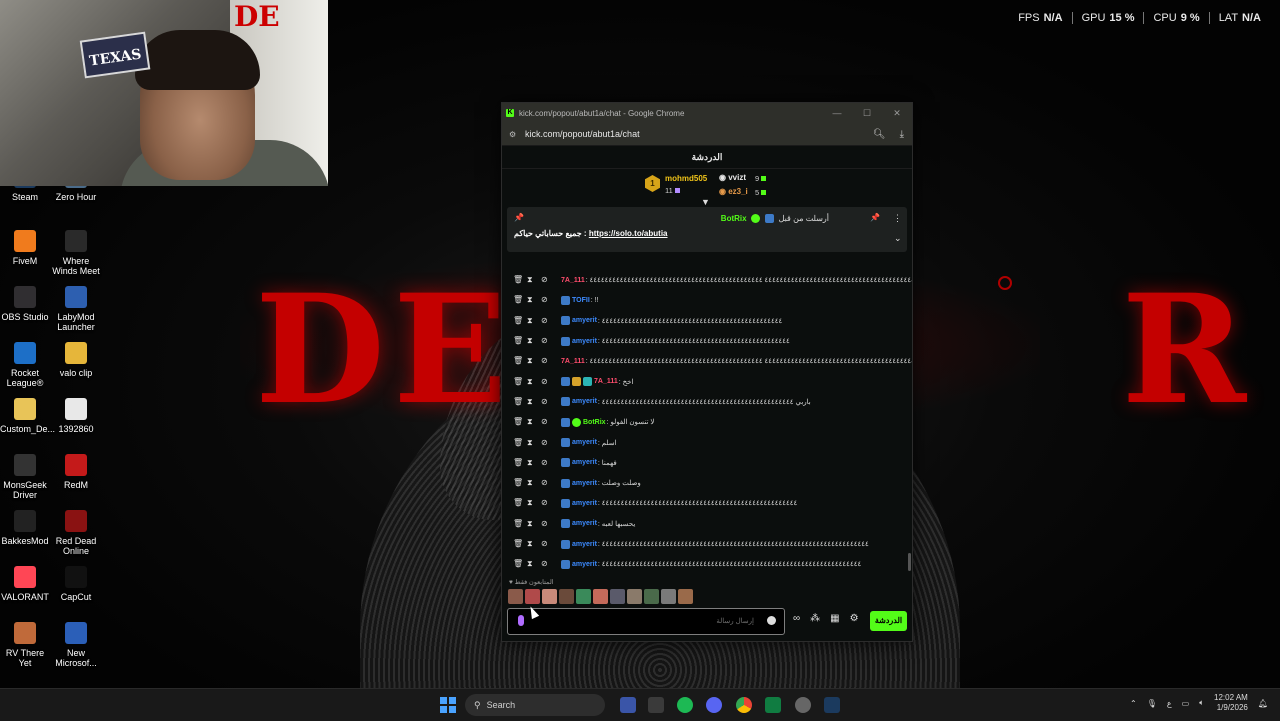  Describe the element at coordinates (879, 134) in the screenshot. I see `search-icon: 🔍︎` at that location.